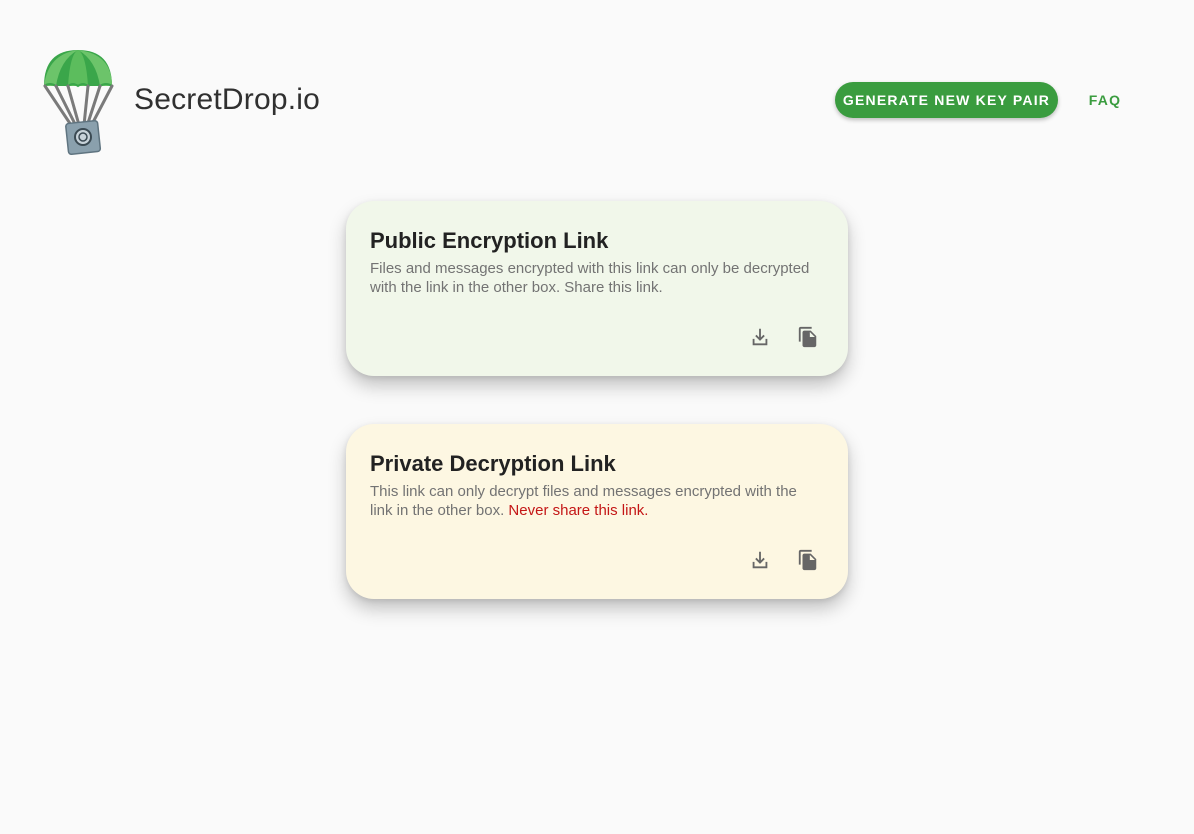  I want to click on public-copy-button, so click(808, 337).